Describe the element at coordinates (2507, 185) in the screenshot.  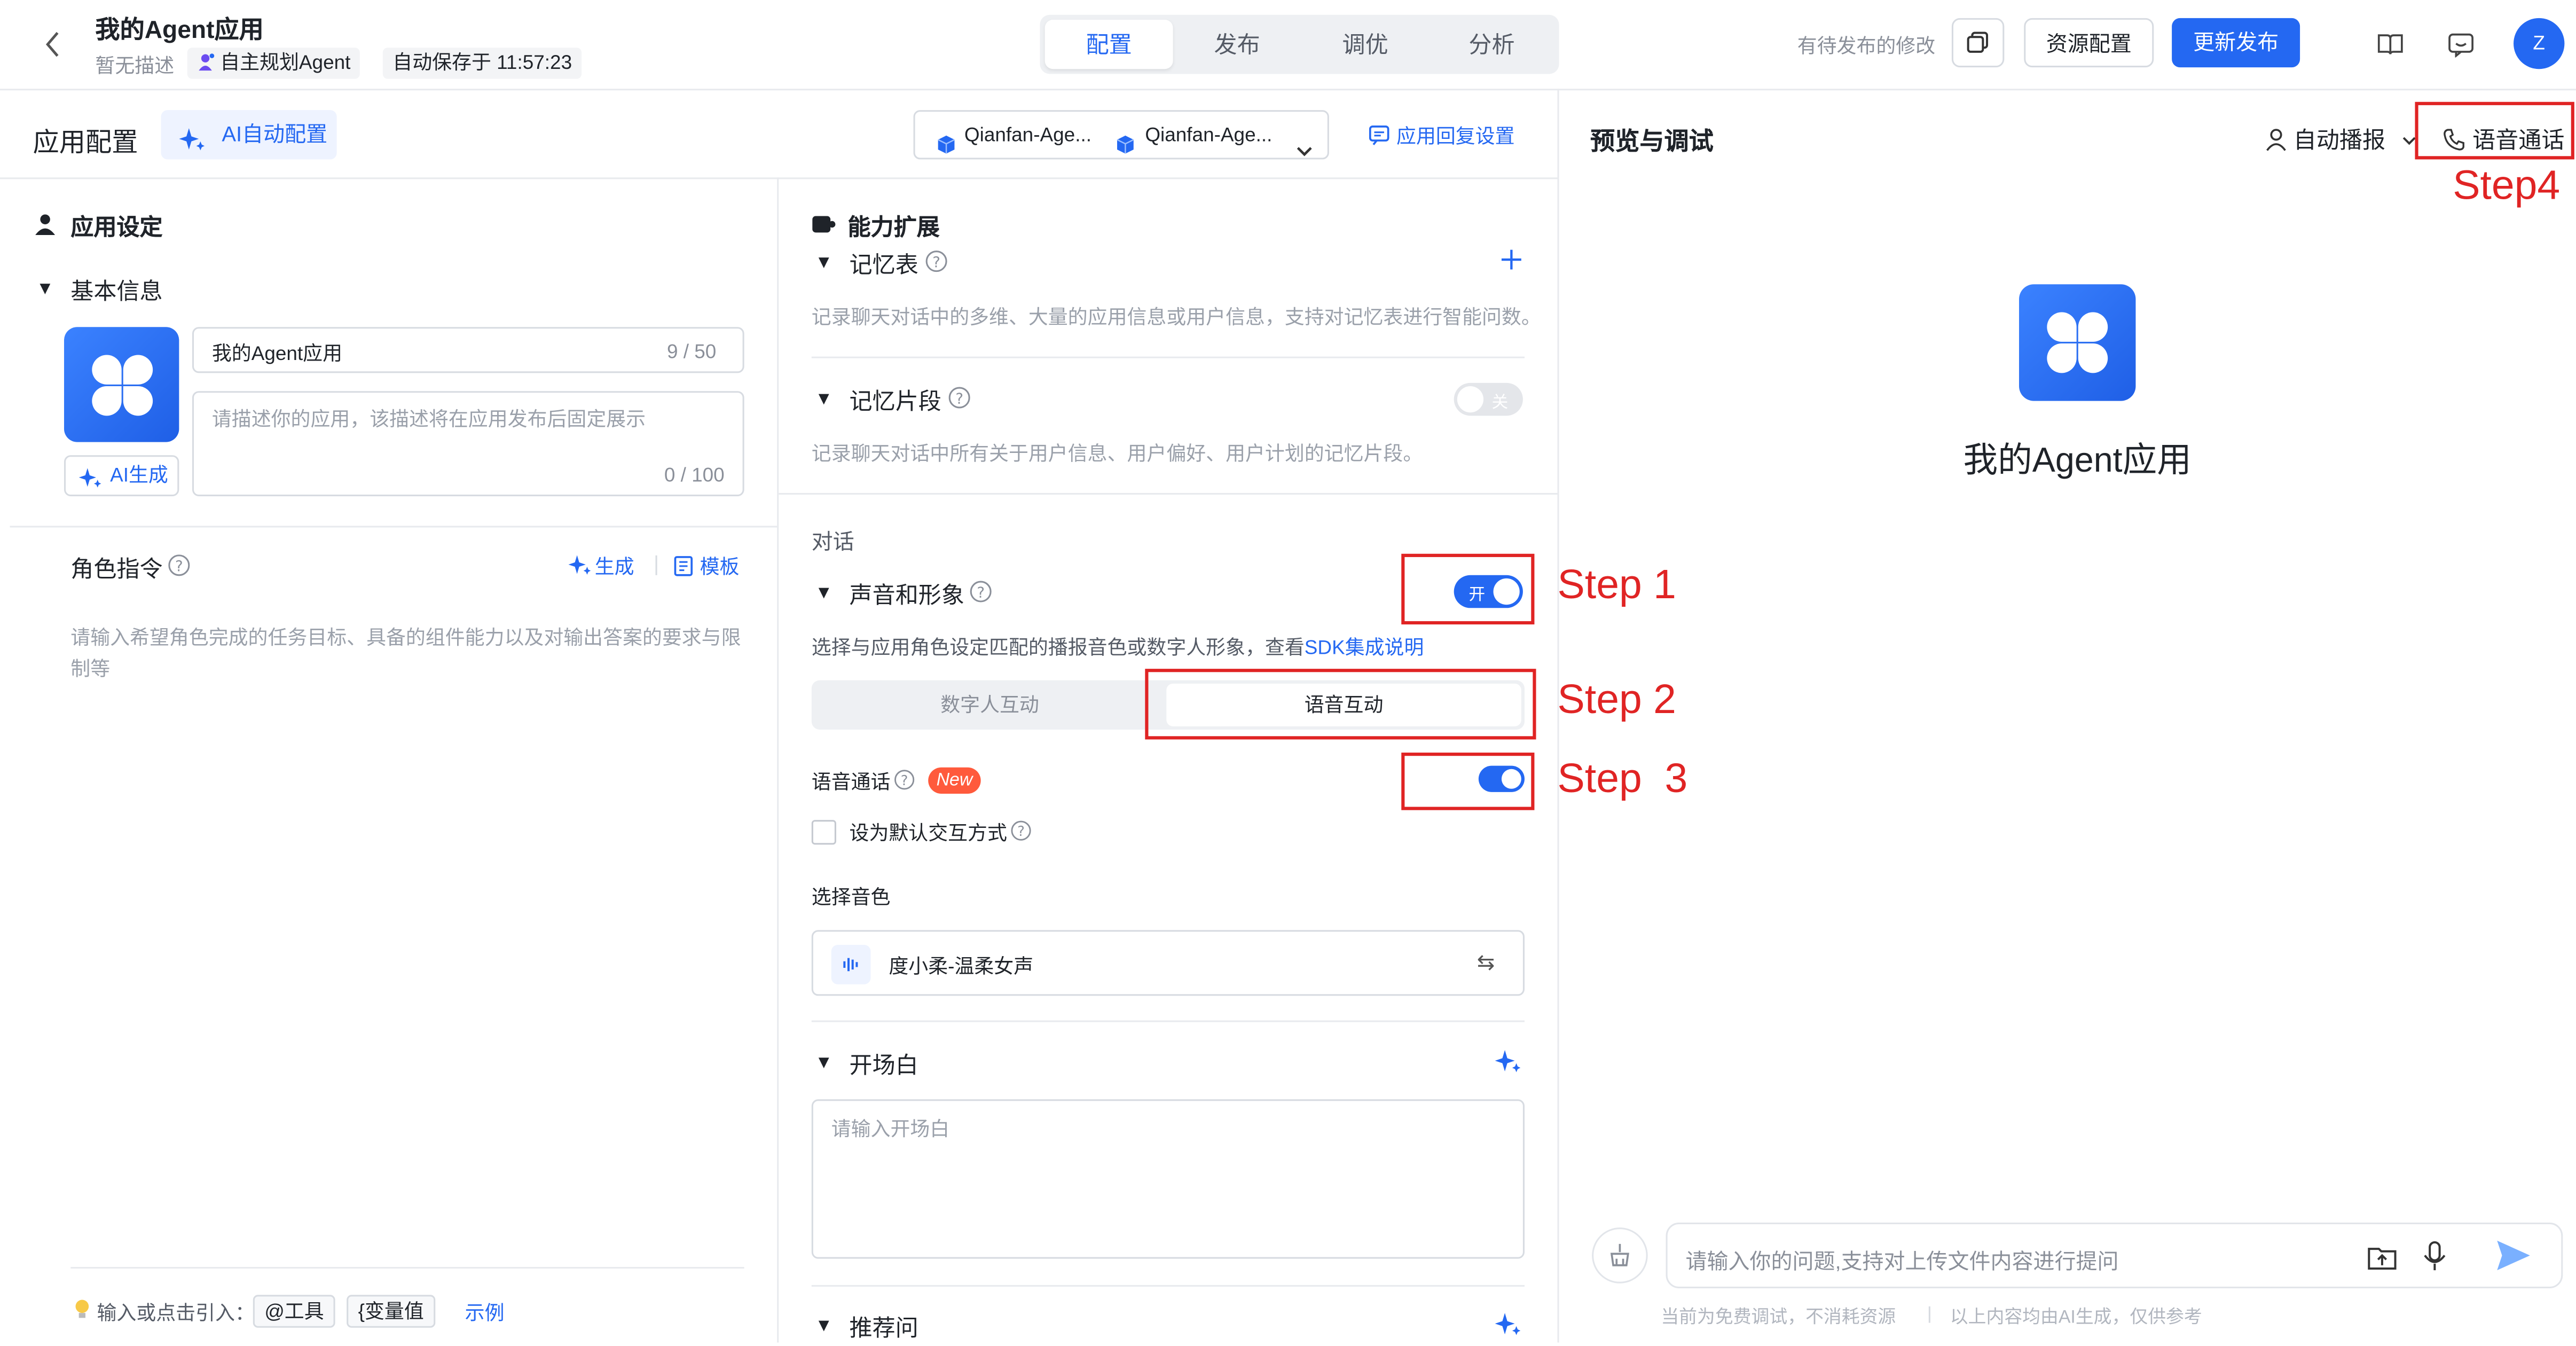
I see `step4-label: Step4` at that location.